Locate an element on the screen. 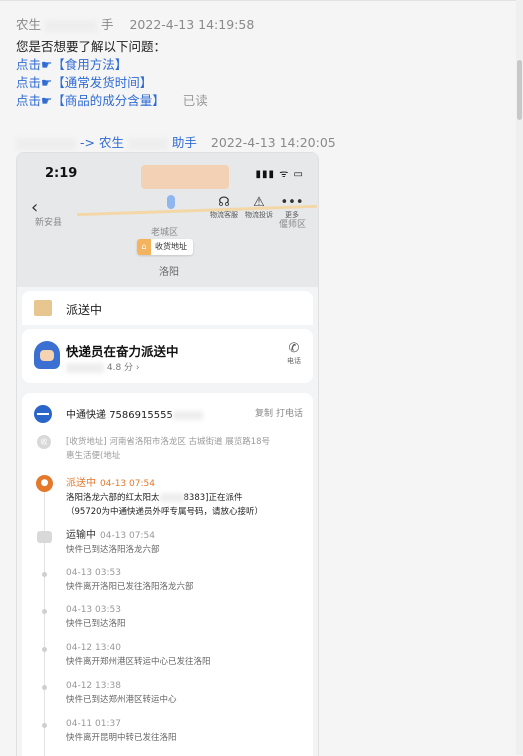 This screenshot has height=756, width=523. pin-label: 收货地址 is located at coordinates (171, 246).